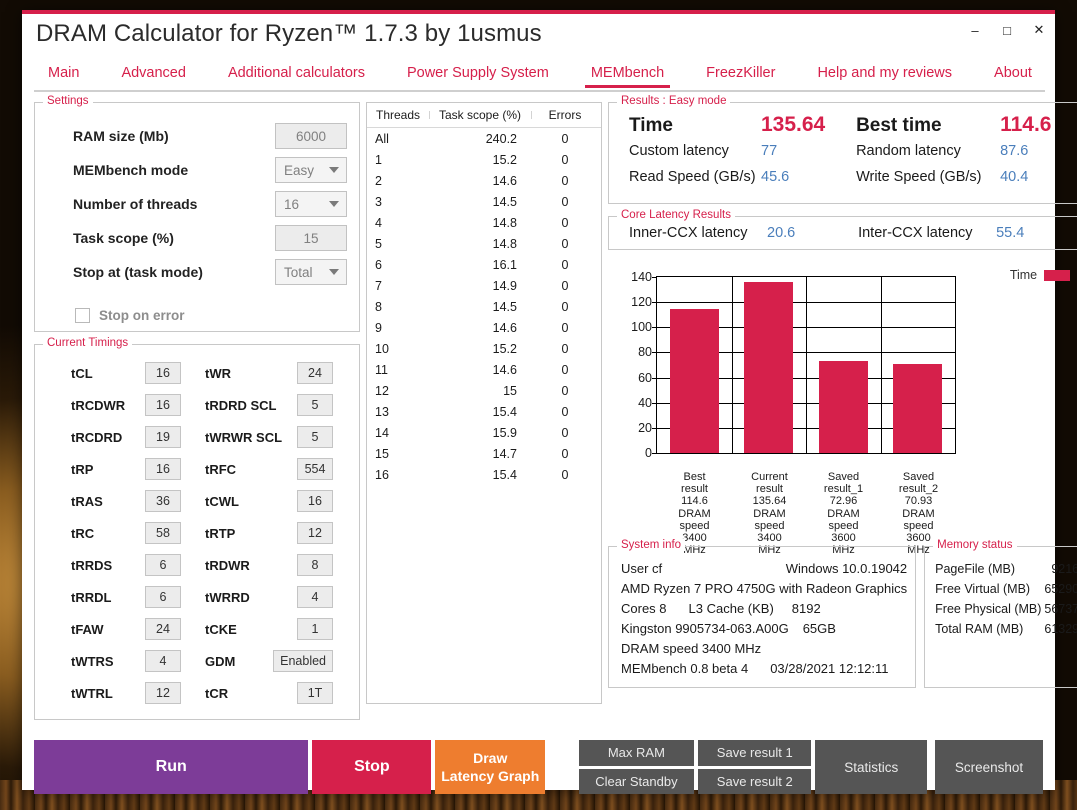 The height and width of the screenshot is (810, 1077). Describe the element at coordinates (153, 76) in the screenshot. I see `tab-advanced: Advanced` at that location.